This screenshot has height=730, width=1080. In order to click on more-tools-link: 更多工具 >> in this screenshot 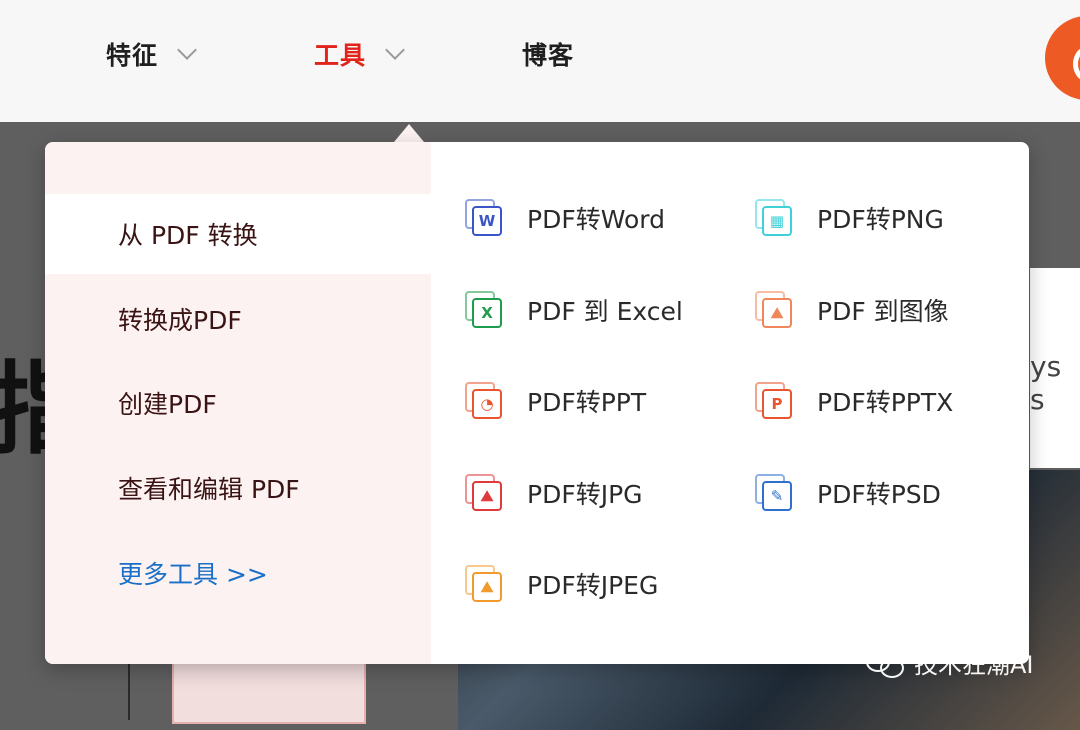, I will do `click(238, 573)`.